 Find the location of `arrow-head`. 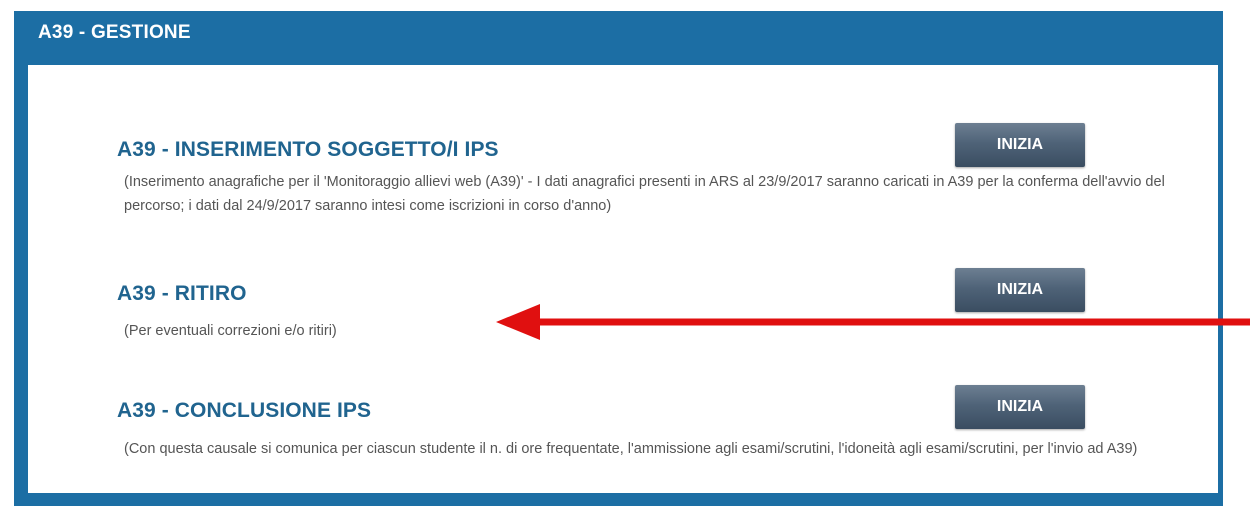

arrow-head is located at coordinates (518, 322).